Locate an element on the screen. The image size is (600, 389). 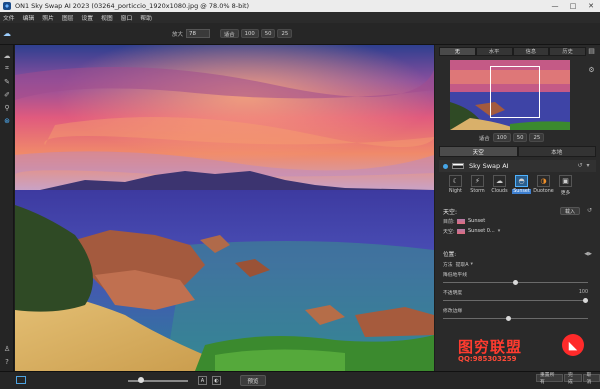
close-button: ✕ is located at coordinates (591, 6).